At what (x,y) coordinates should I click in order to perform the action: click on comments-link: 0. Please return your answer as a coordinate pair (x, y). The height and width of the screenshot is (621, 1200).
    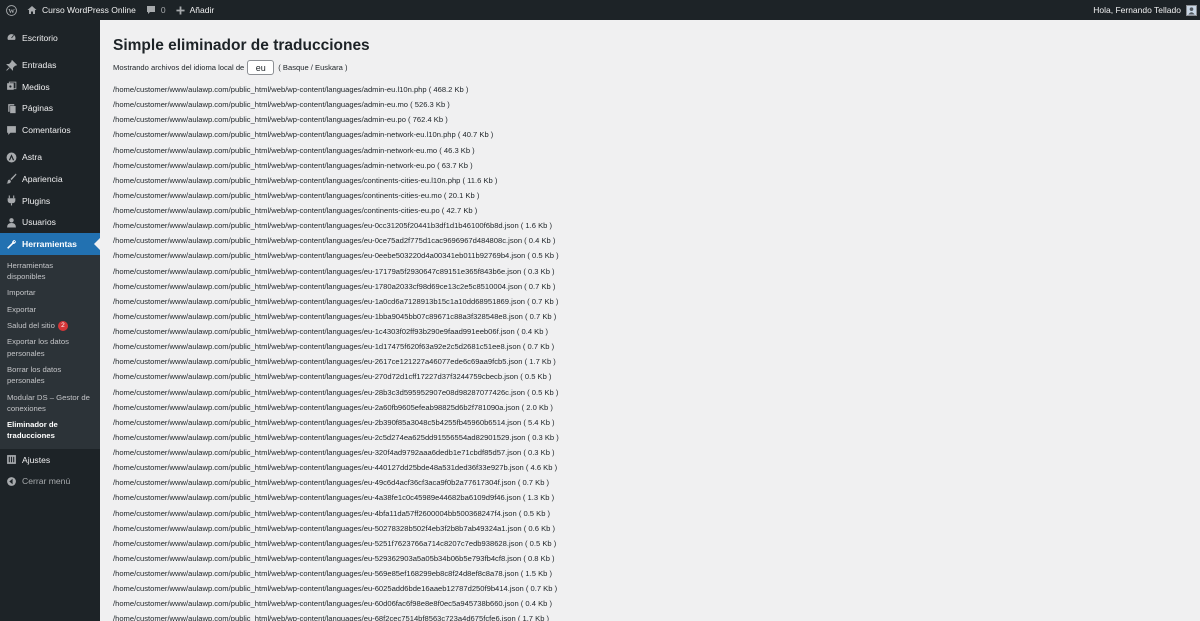
    Looking at the image, I should click on (156, 10).